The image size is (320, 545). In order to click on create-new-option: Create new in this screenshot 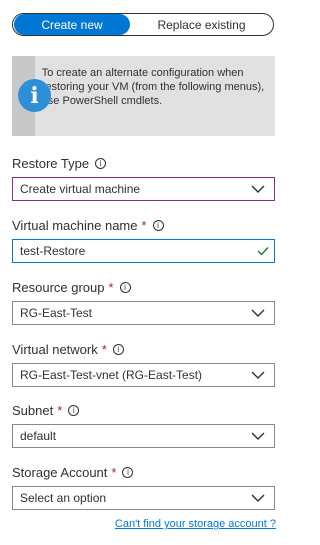, I will do `click(72, 24)`.